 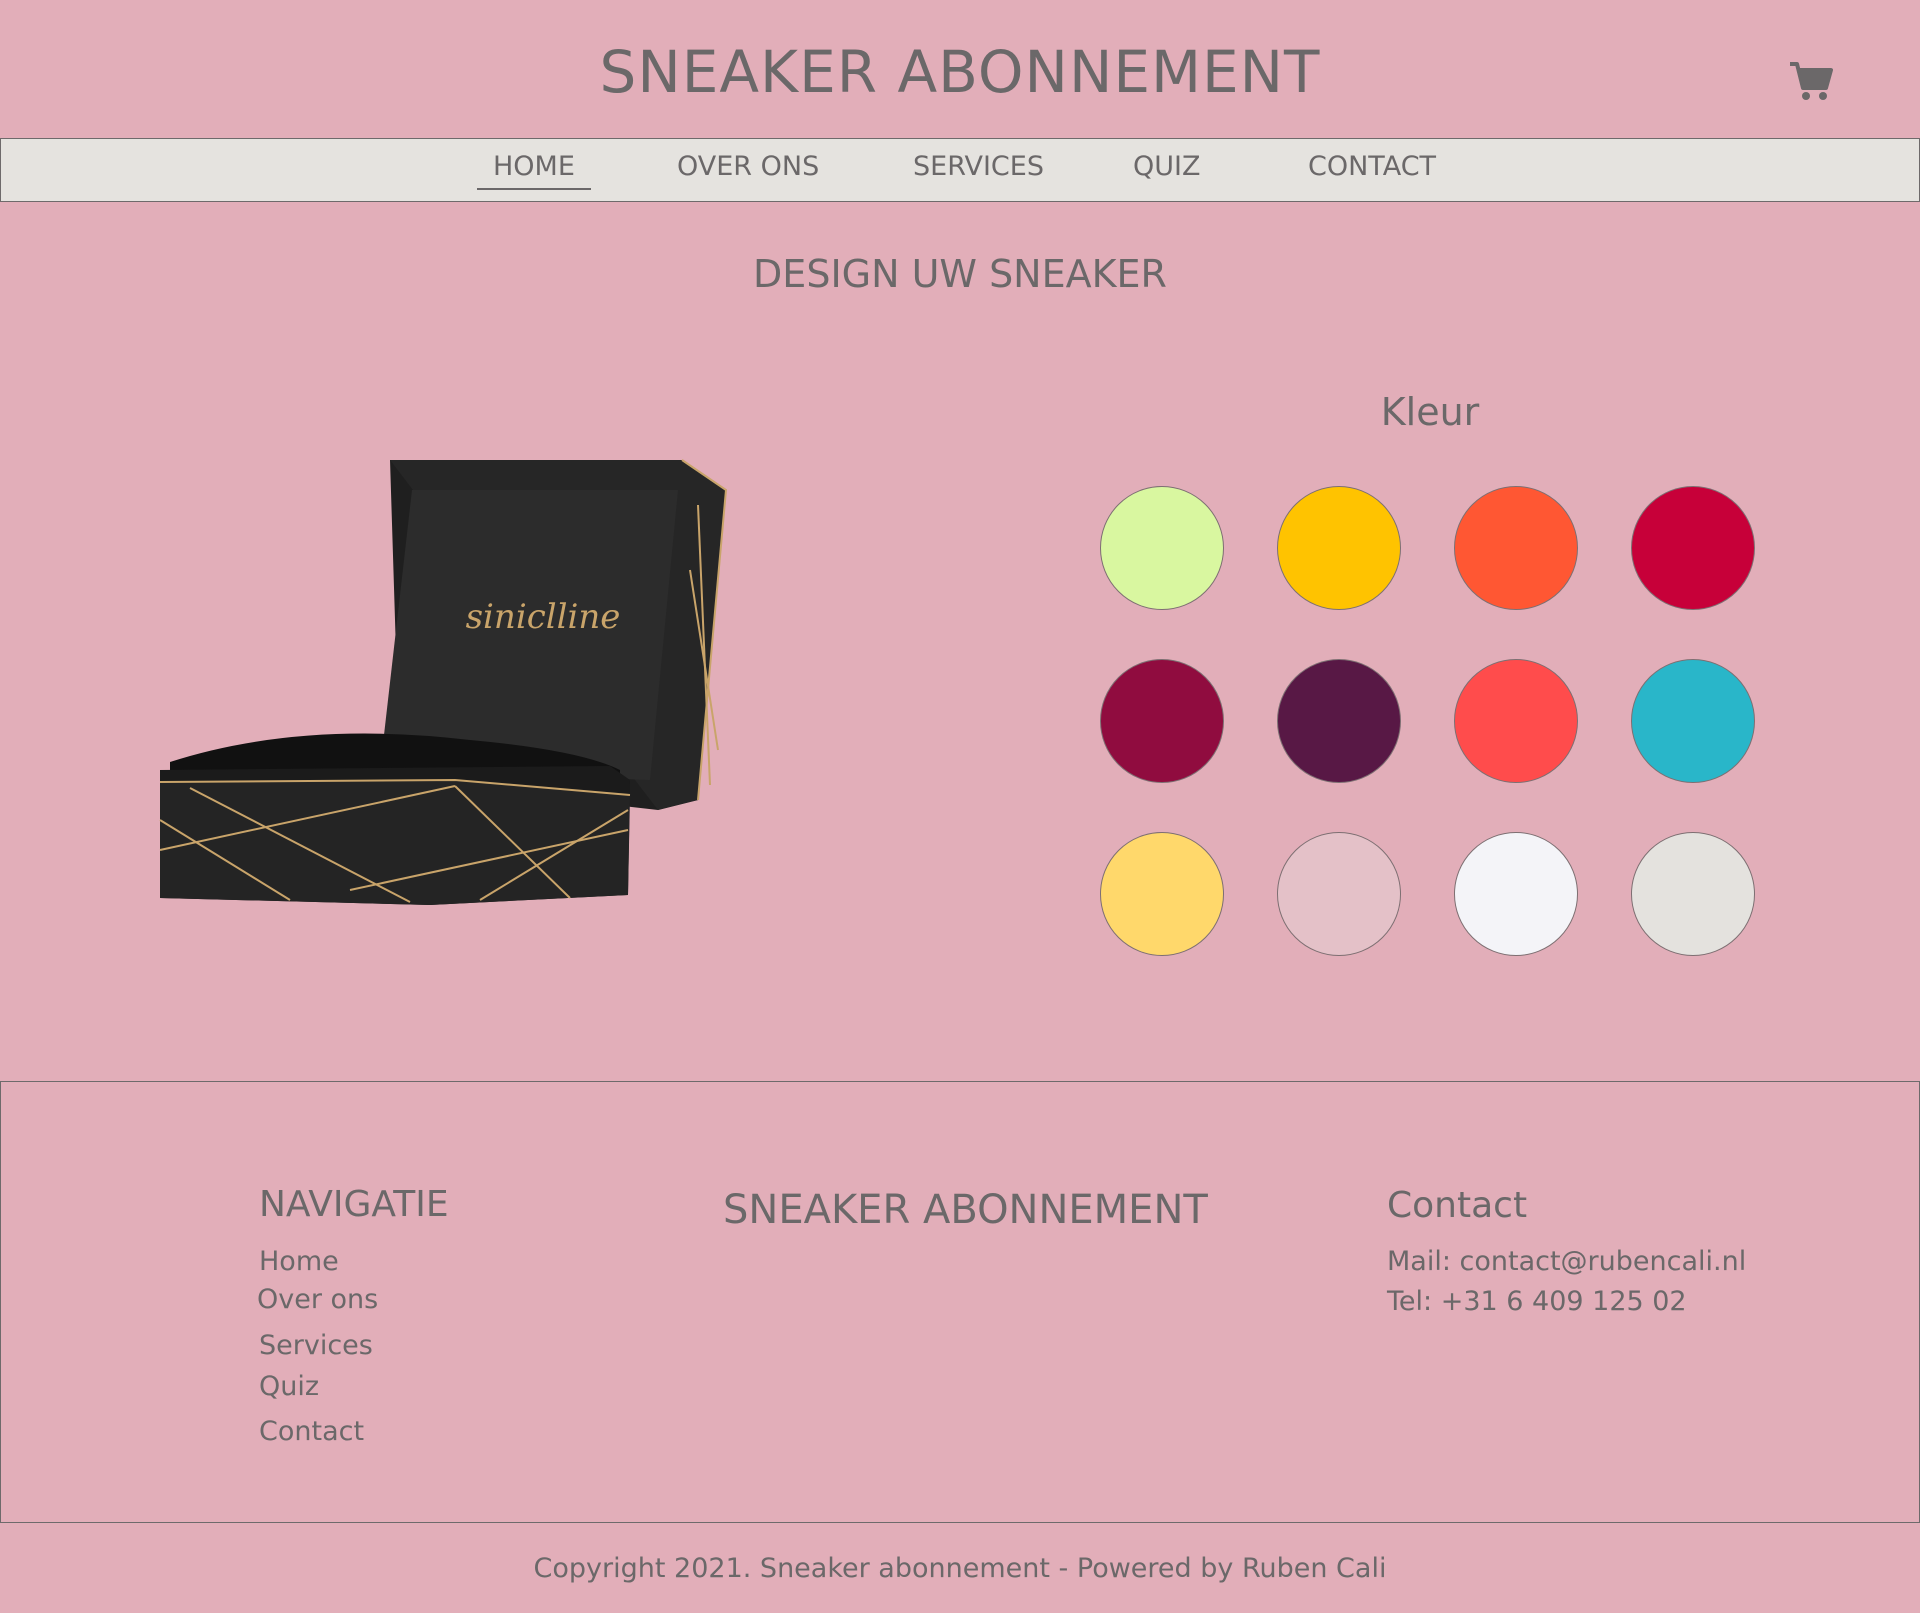 I want to click on page-title: DESIGN UW SNEAKER, so click(x=960, y=274).